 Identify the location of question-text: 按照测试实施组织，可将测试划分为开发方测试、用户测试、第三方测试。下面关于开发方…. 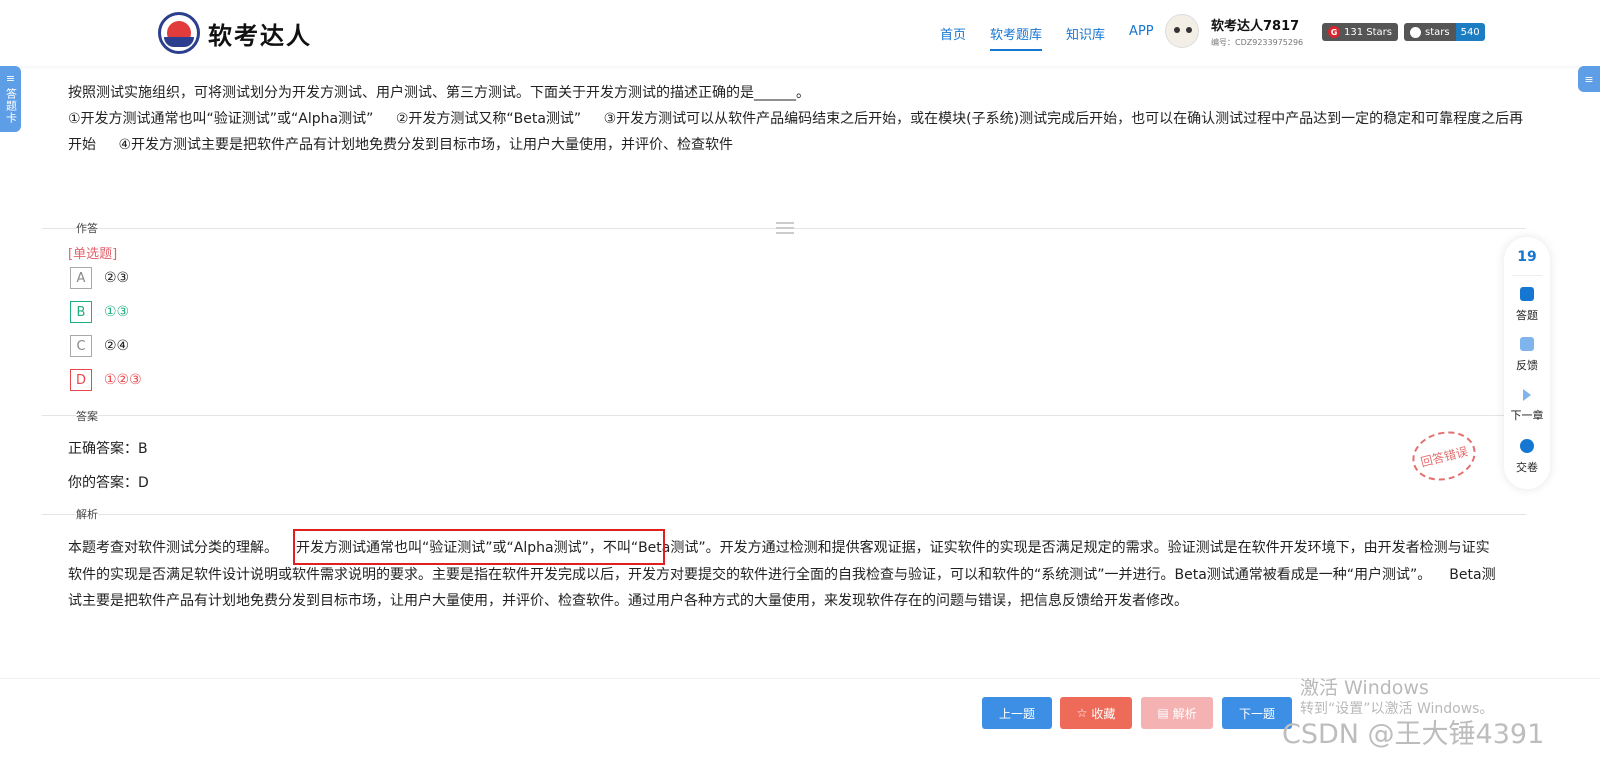
(439, 93).